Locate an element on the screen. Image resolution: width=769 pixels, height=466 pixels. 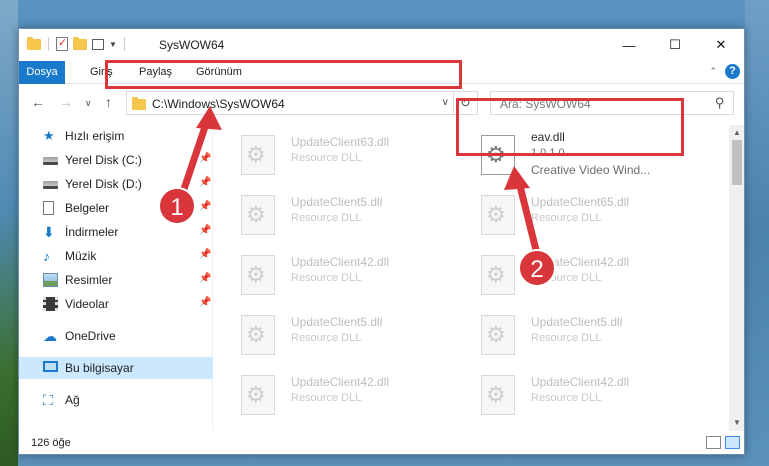
sidebar-item-label: Müzik is located at coordinates (81, 256).